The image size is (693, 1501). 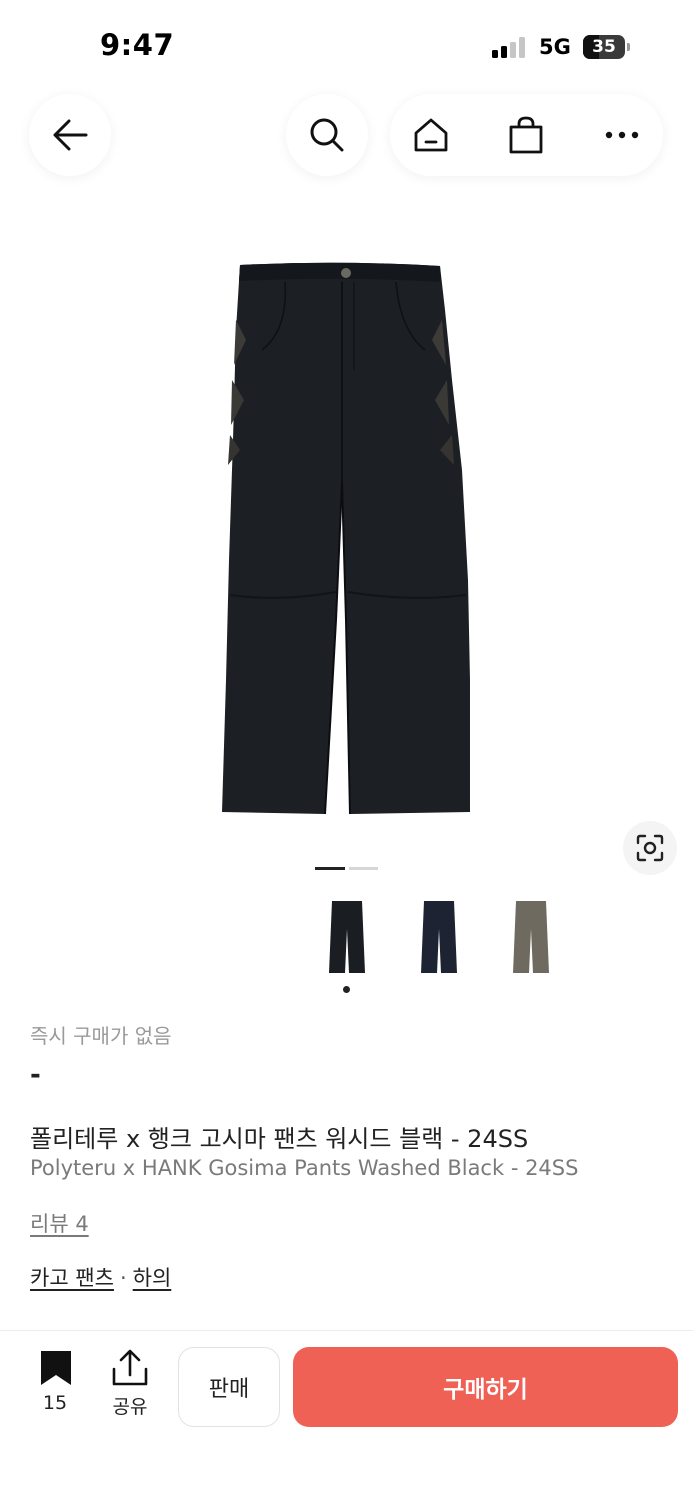 What do you see at coordinates (346, 45) in the screenshot?
I see `status-bar: 9:47 5G 35` at bounding box center [346, 45].